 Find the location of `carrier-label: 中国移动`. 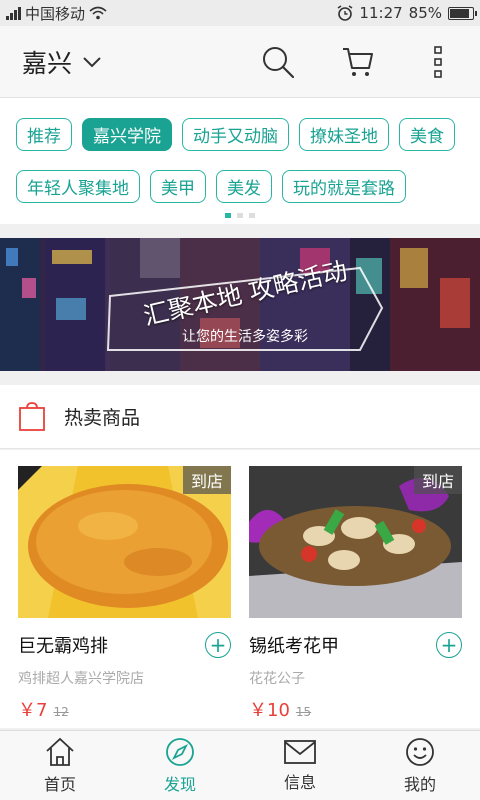

carrier-label: 中国移动 is located at coordinates (55, 13).